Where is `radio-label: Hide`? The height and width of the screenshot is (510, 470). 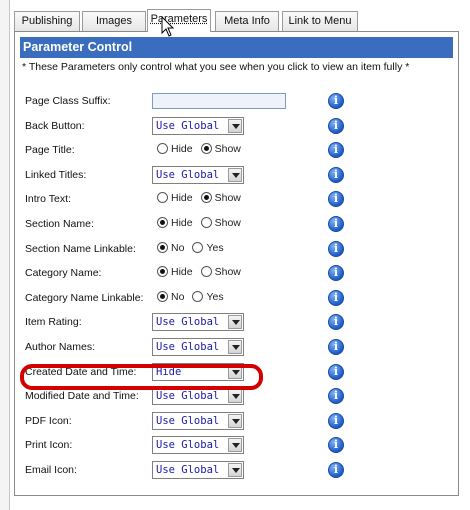 radio-label: Hide is located at coordinates (182, 223).